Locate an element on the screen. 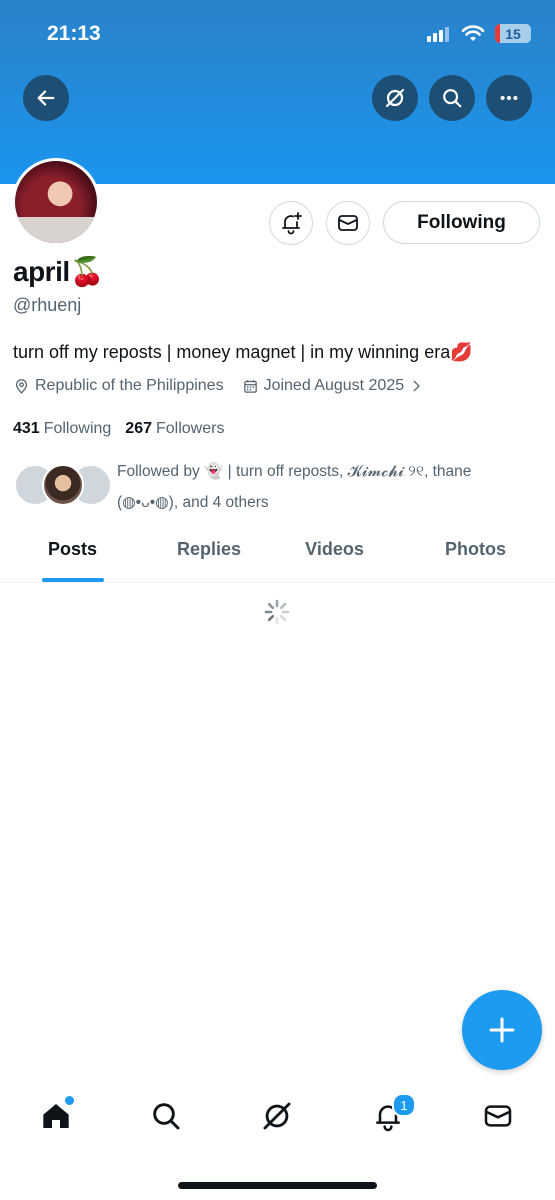  nav-search is located at coordinates (166, 1116).